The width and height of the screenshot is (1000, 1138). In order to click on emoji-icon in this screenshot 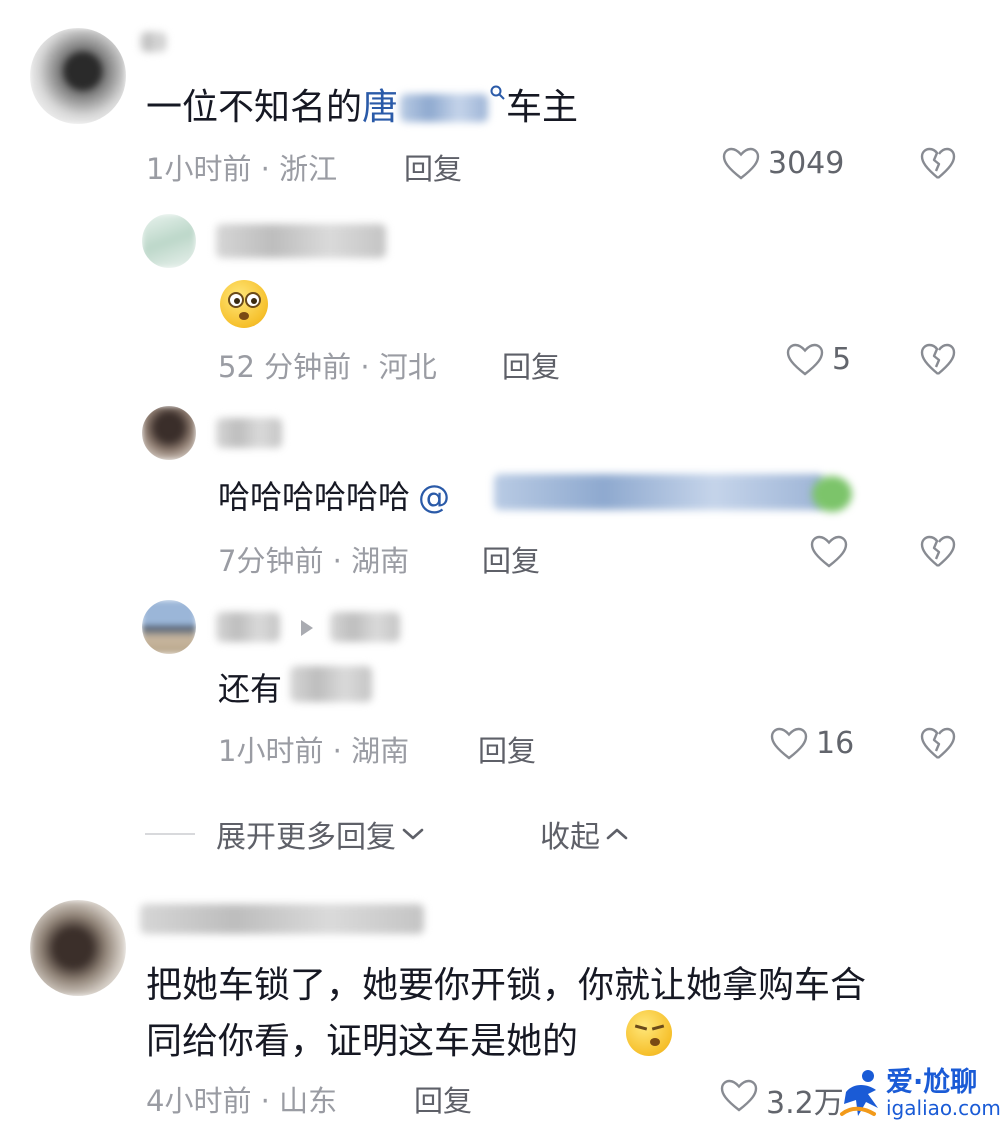, I will do `click(832, 494)`.